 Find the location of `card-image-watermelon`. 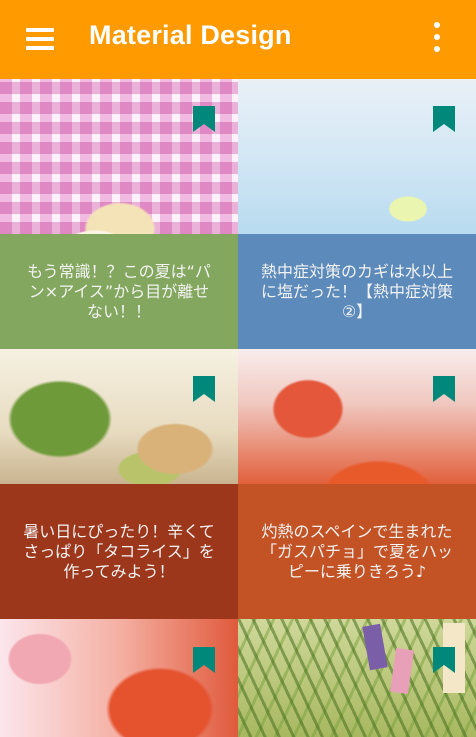

card-image-watermelon is located at coordinates (119, 678).